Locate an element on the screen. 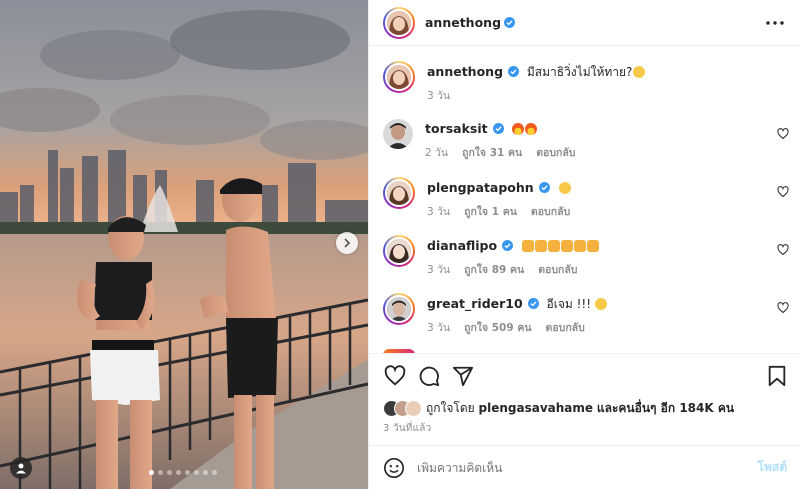 The image size is (800, 489). paper-plane-icon is located at coordinates (463, 376).